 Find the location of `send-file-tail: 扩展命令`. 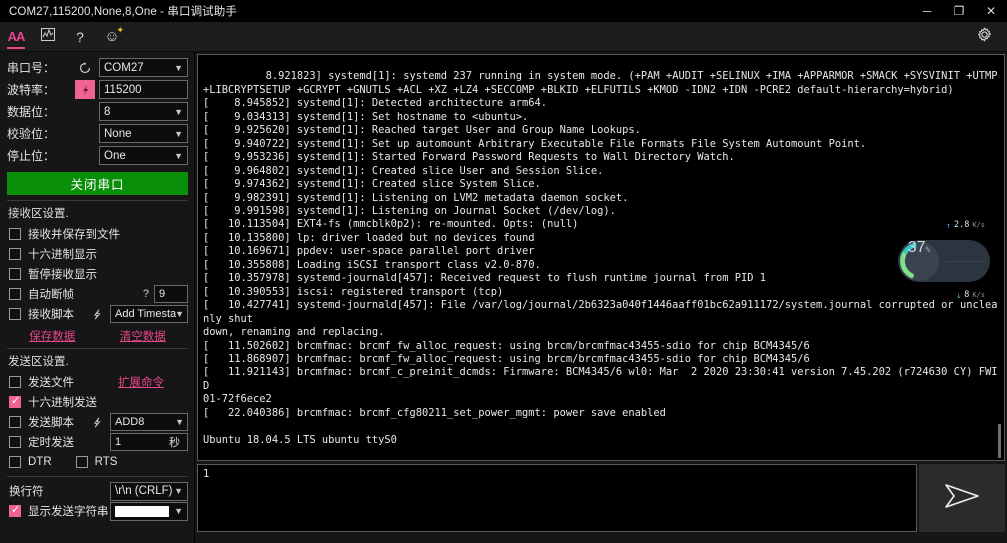

send-file-tail: 扩展命令 is located at coordinates (153, 382).